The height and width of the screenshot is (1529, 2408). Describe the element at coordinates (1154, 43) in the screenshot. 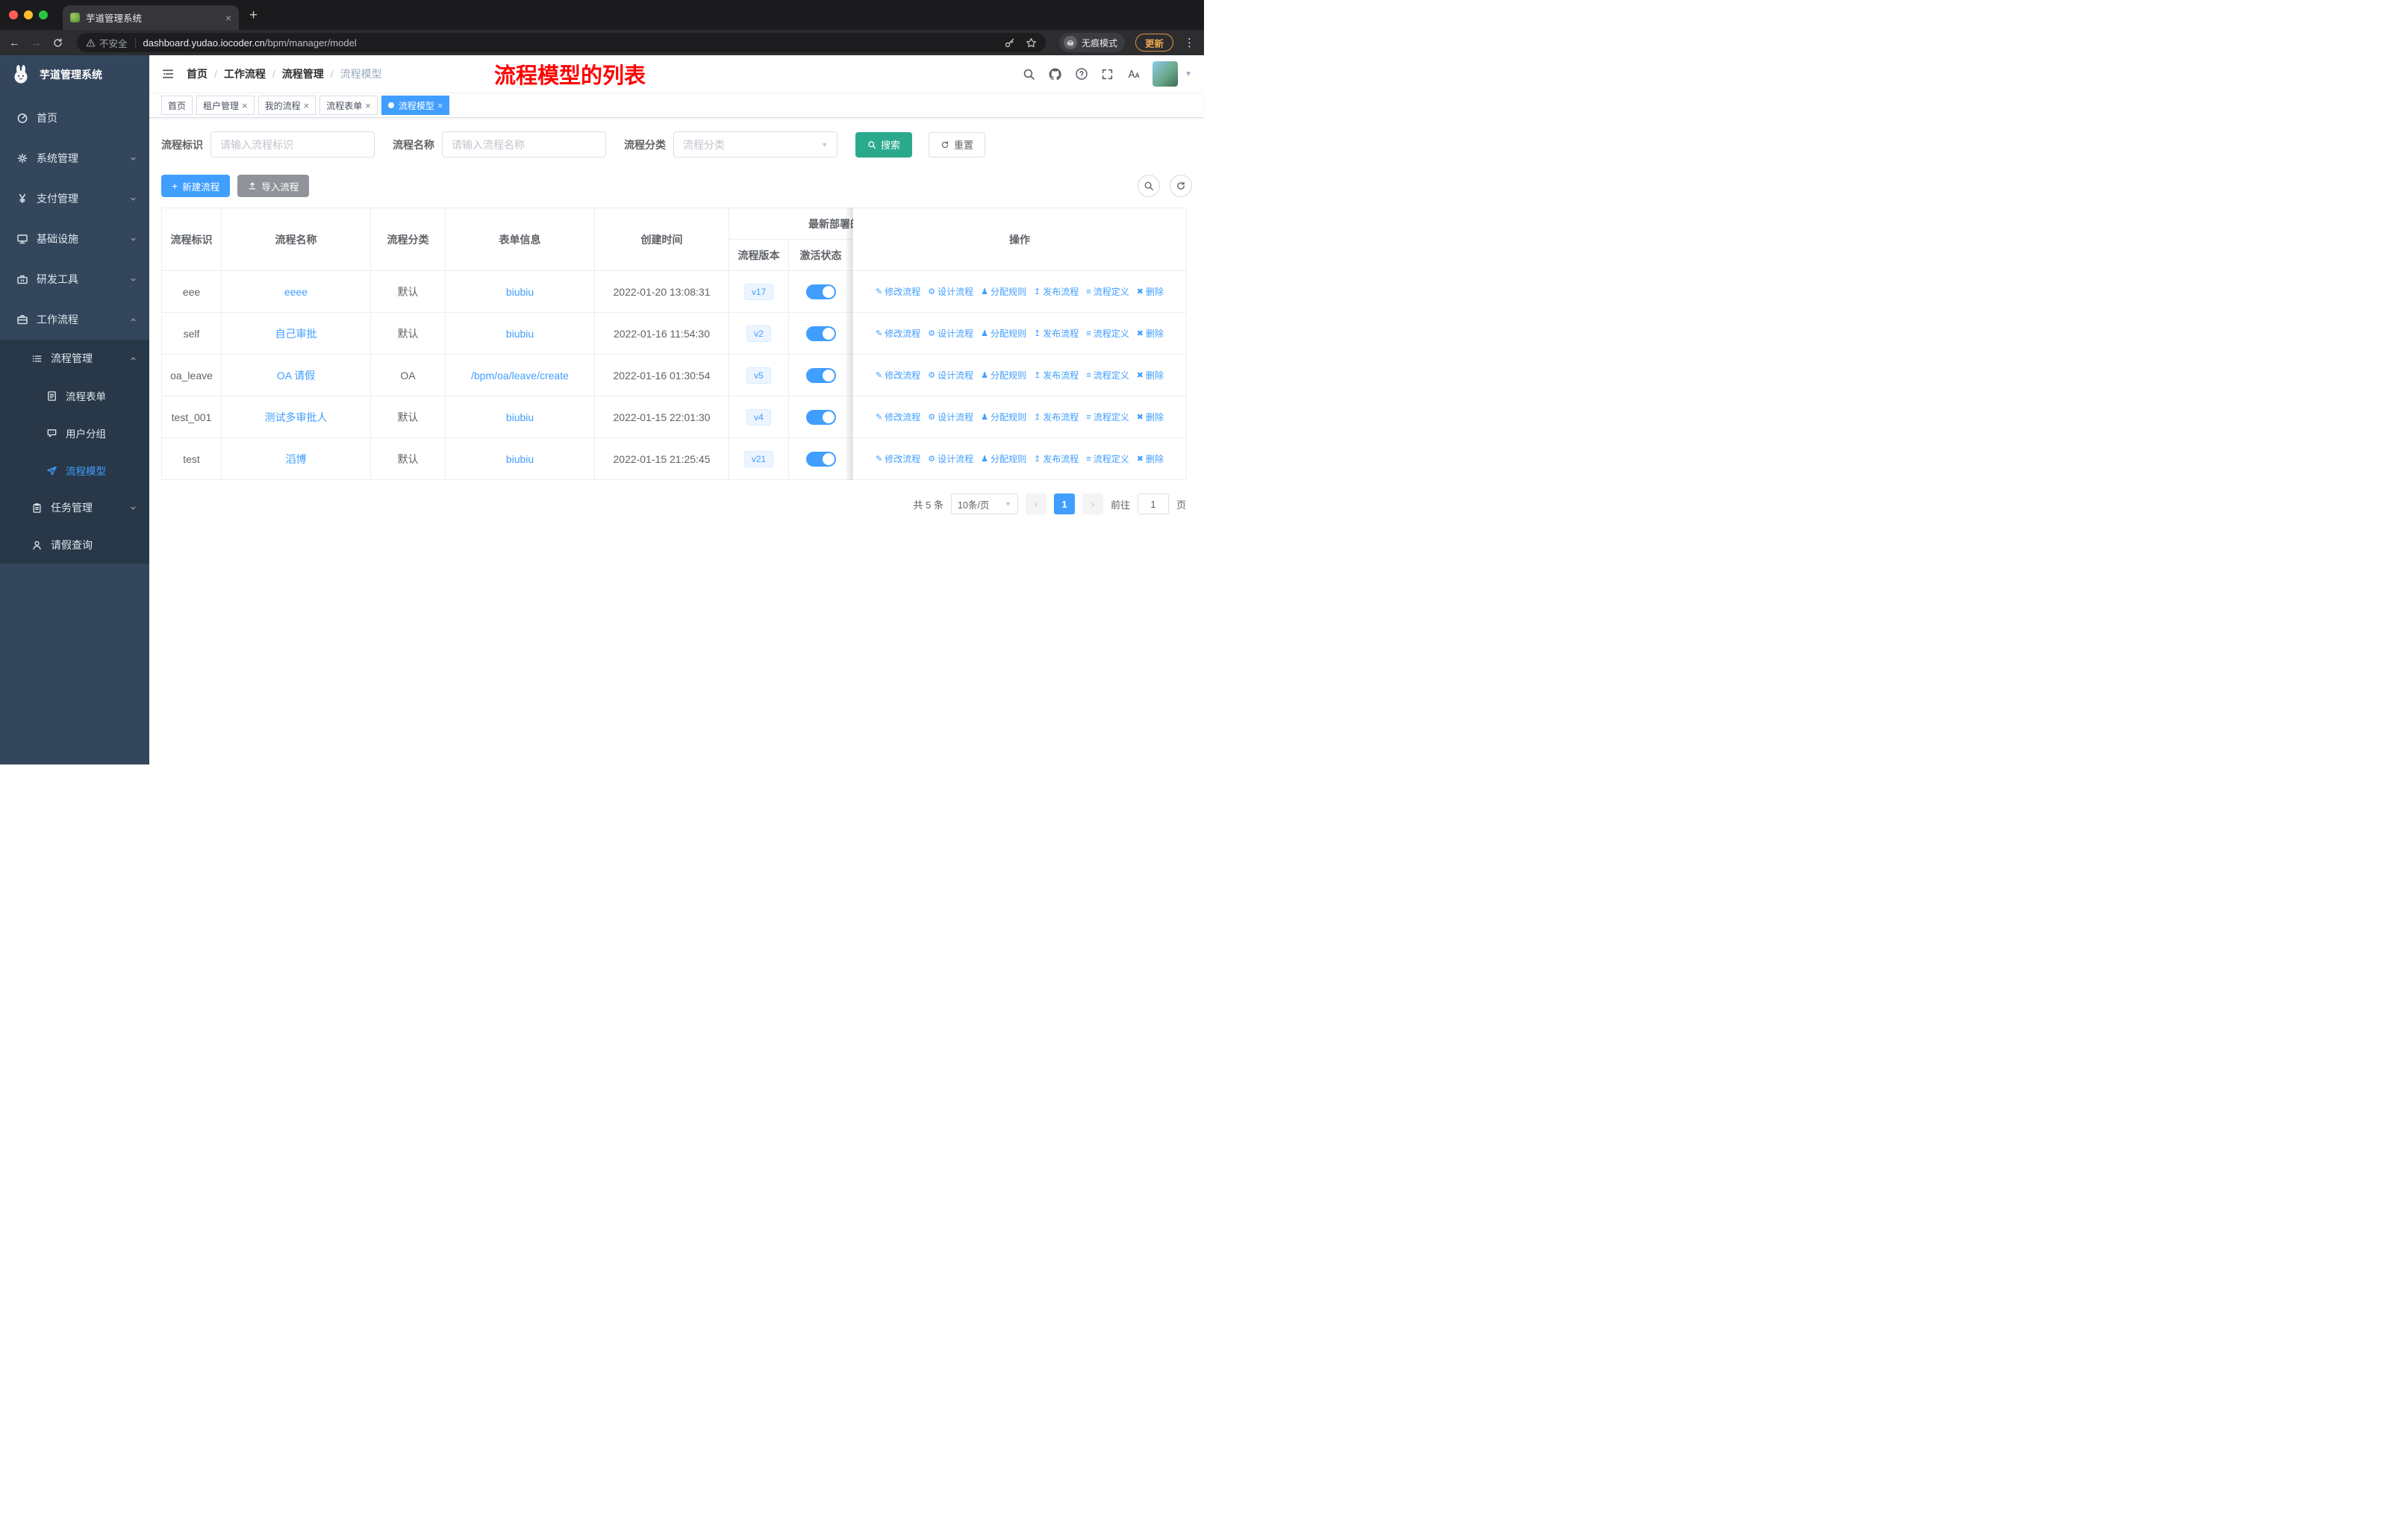

I see `browser-update-button: 更新` at that location.